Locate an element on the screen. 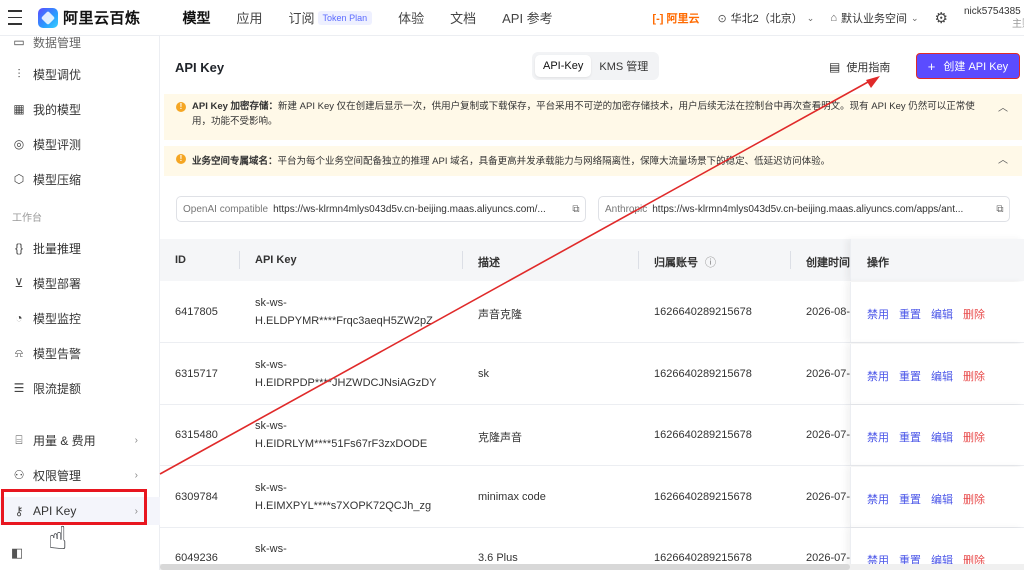 Image resolution: width=1024 pixels, height=570 pixels. logo: 阿里云百炼 is located at coordinates (89, 17).